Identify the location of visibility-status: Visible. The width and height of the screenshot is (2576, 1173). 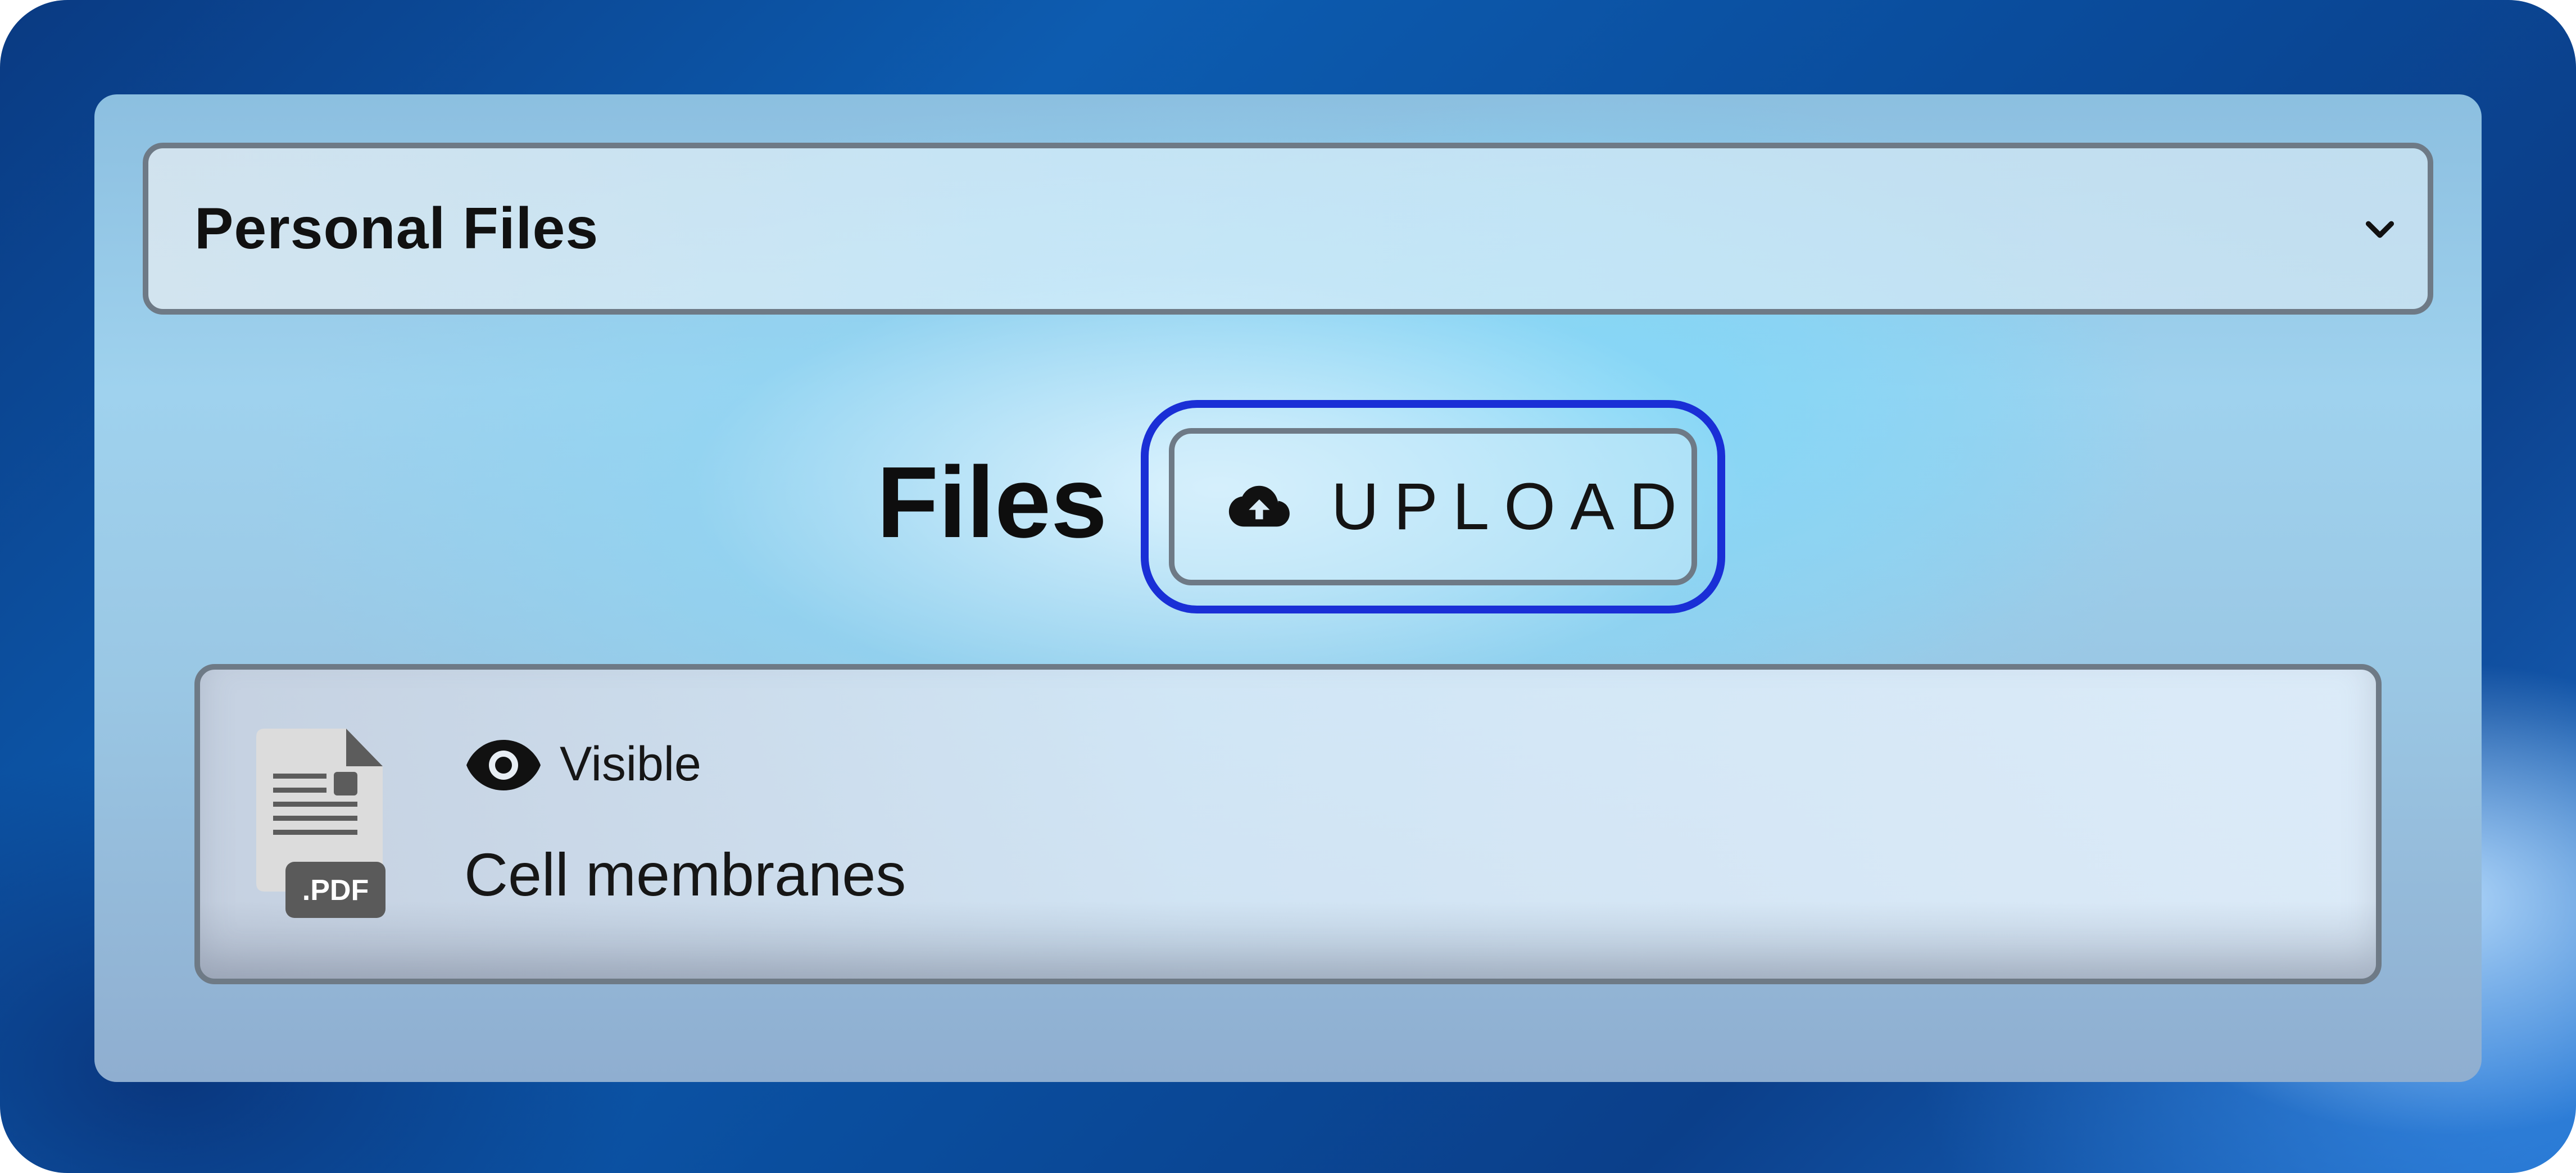
(630, 764).